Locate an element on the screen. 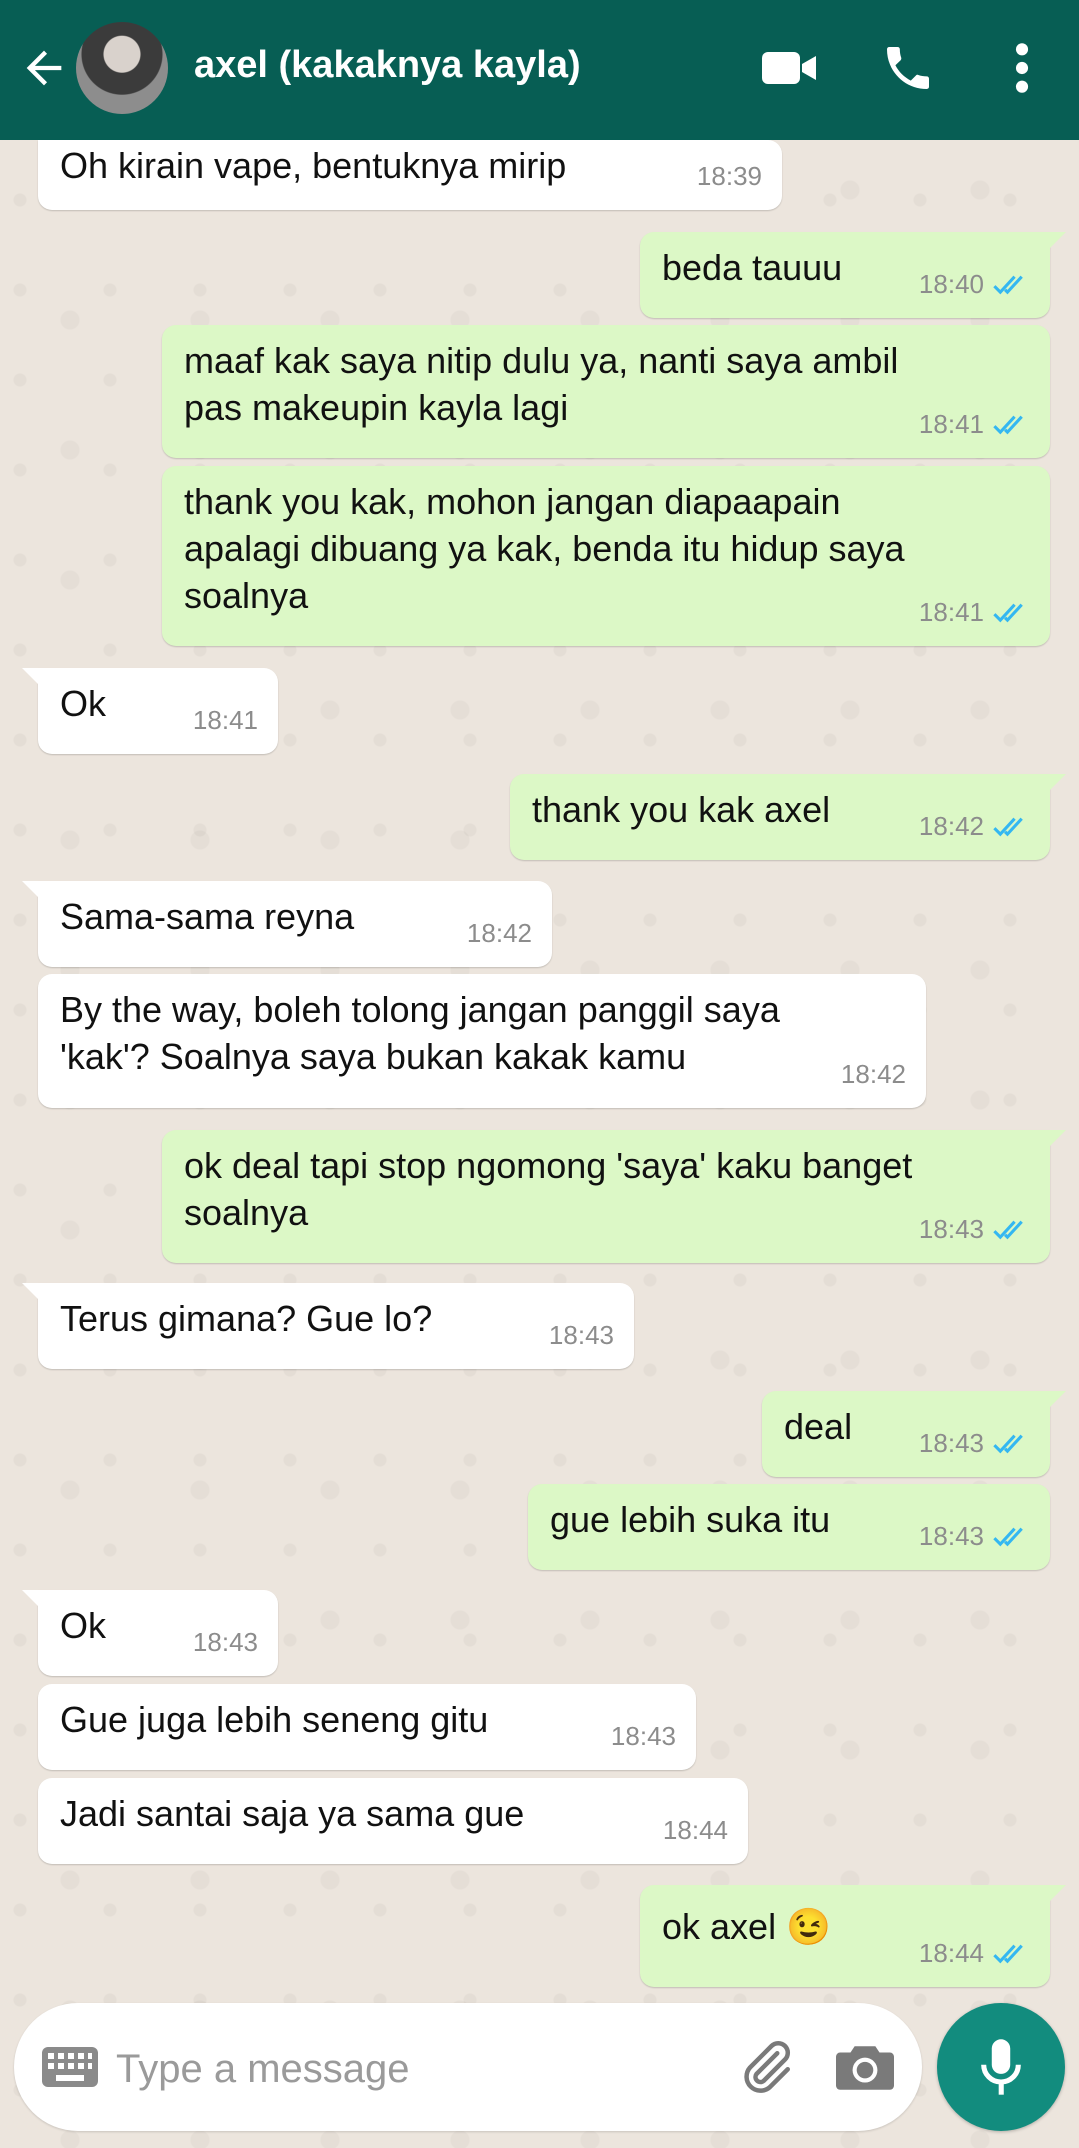  message-incoming: Gue juga lebih seneng gitu 18:43 is located at coordinates (367, 1727).